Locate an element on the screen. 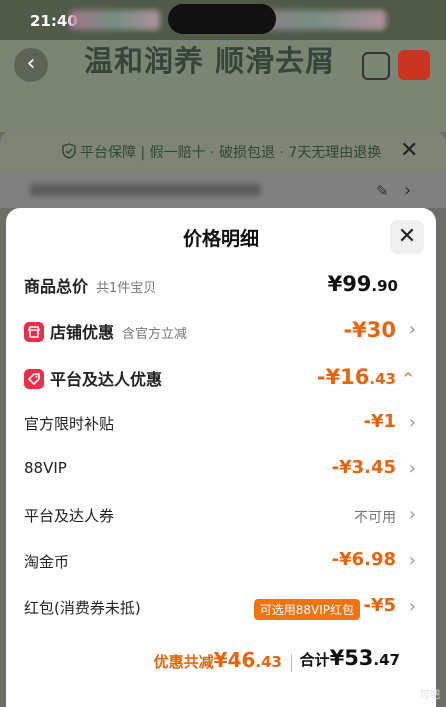 Image resolution: width=446 pixels, height=707 pixels. grand-total: 合计¥53.47 is located at coordinates (350, 658).